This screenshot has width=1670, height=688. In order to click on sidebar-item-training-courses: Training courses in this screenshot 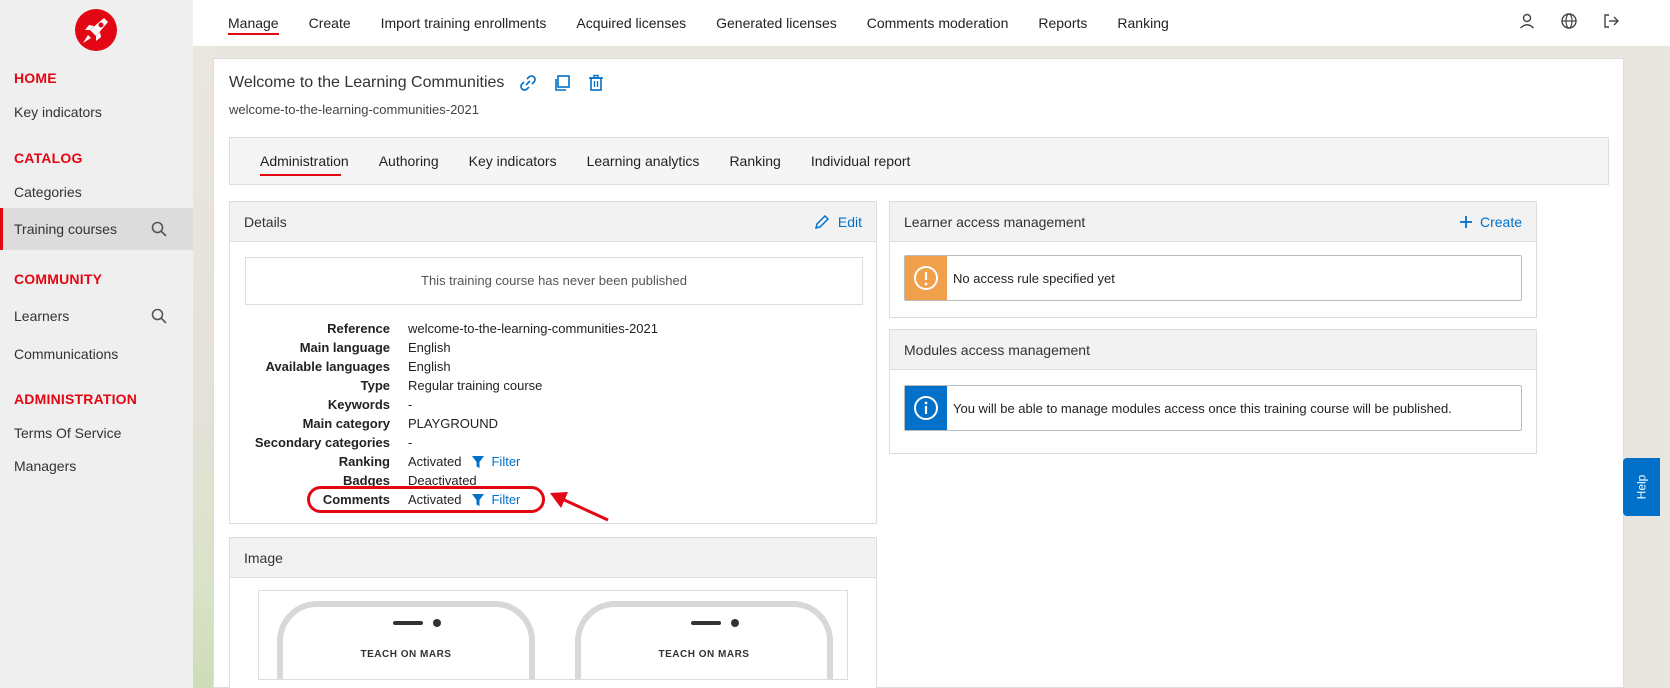, I will do `click(96, 229)`.